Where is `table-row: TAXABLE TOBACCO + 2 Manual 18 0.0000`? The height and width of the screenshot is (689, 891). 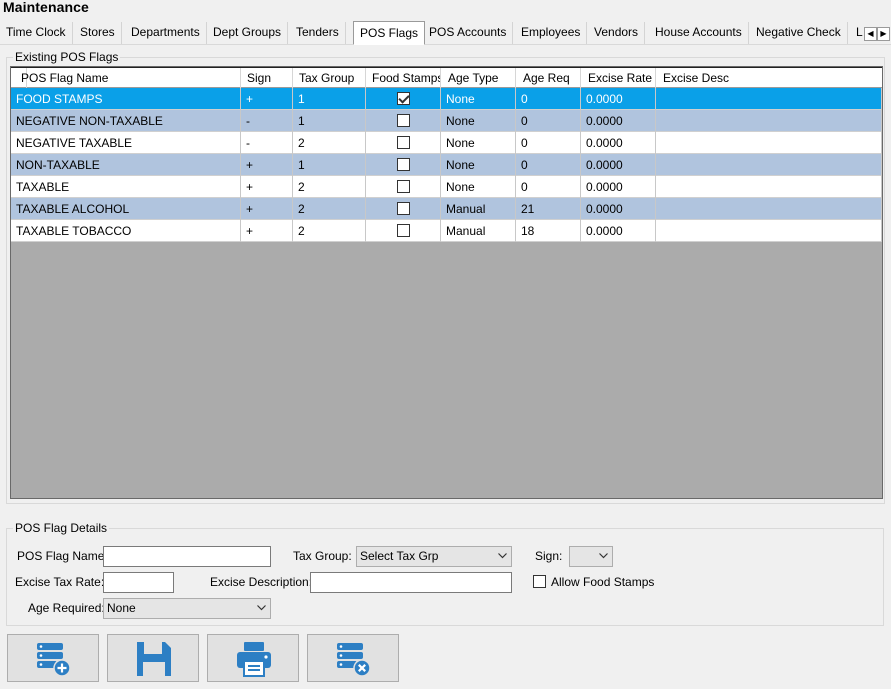
table-row: TAXABLE TOBACCO + 2 Manual 18 0.0000 is located at coordinates (446, 231).